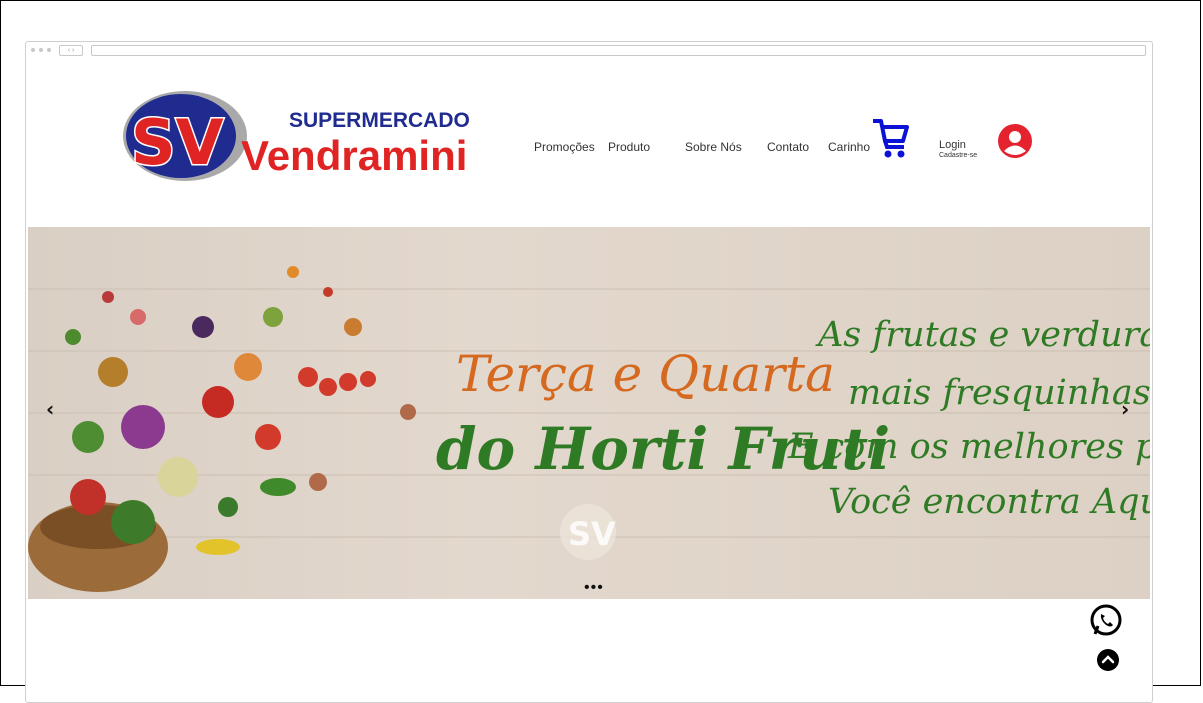 The image size is (1203, 703). What do you see at coordinates (71, 50) in the screenshot?
I see `browser-back-forward: ‹ ›` at bounding box center [71, 50].